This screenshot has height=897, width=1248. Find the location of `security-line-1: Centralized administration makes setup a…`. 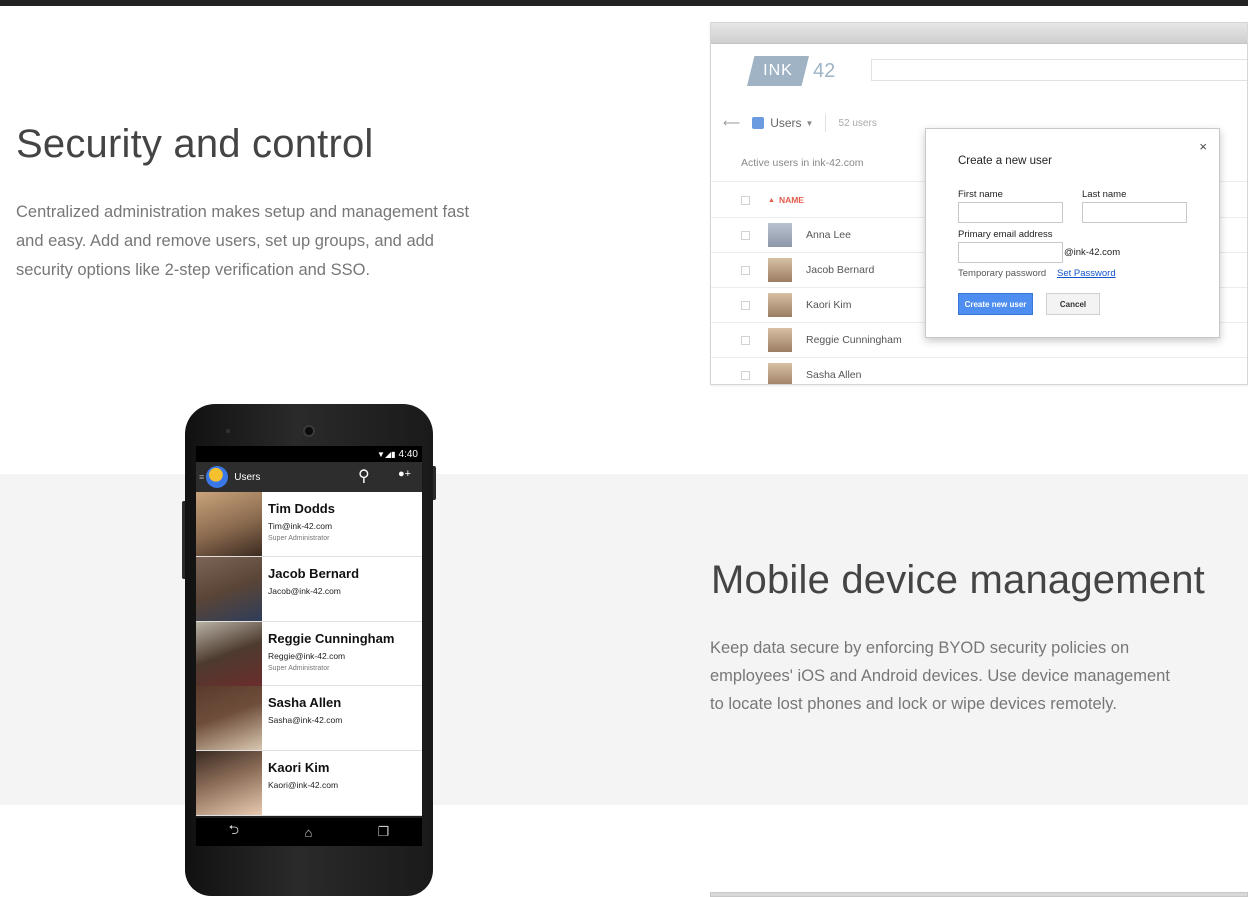

security-line-1: Centralized administration makes setup a… is located at coordinates (243, 212).